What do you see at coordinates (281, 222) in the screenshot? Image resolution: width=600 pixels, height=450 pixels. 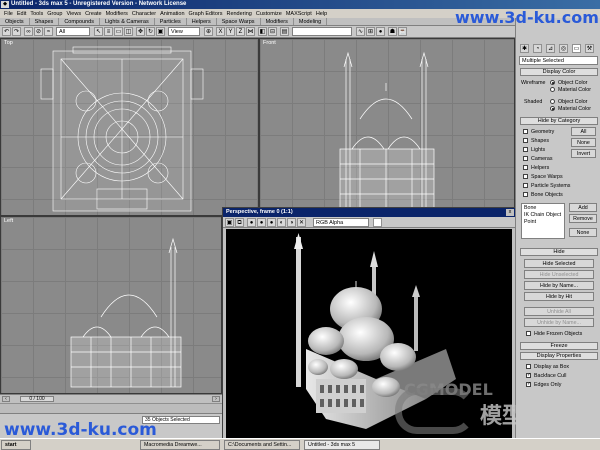 I see `alpha-channel-icon: ◐` at bounding box center [281, 222].